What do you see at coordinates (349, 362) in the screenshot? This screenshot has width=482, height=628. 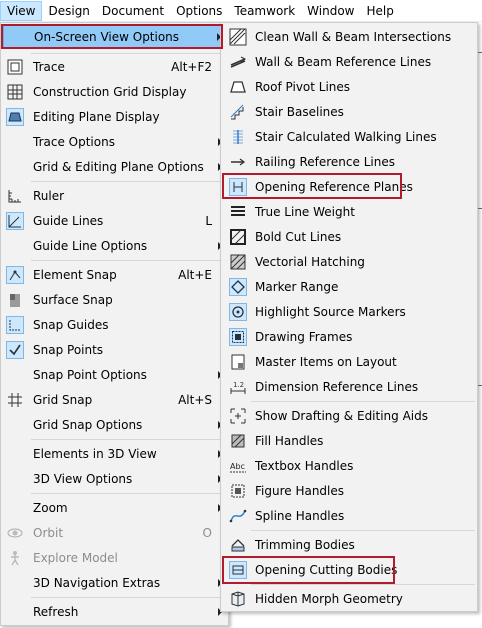 I see `submenu-item-master-items: Master Items on Layout` at bounding box center [349, 362].